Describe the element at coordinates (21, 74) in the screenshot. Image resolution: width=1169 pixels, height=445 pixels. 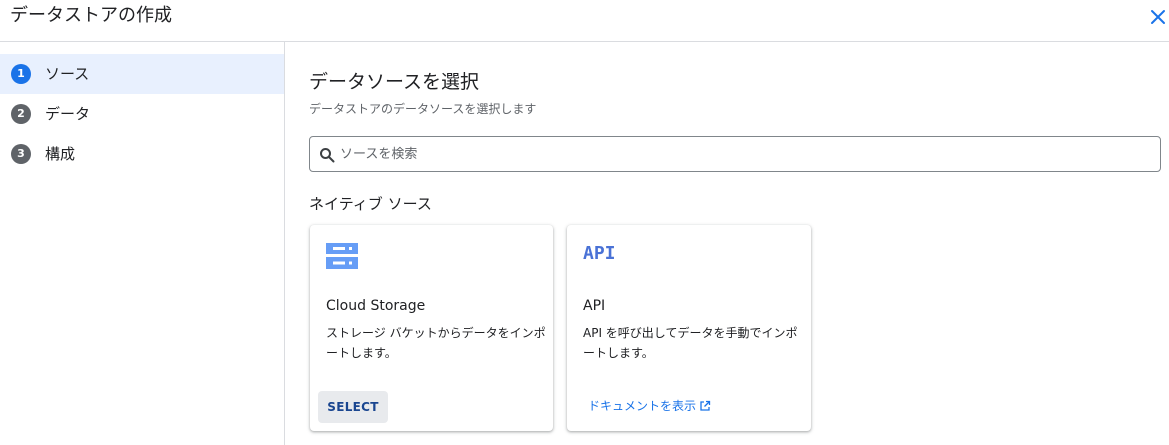
I see `step-number-badge: 1` at that location.